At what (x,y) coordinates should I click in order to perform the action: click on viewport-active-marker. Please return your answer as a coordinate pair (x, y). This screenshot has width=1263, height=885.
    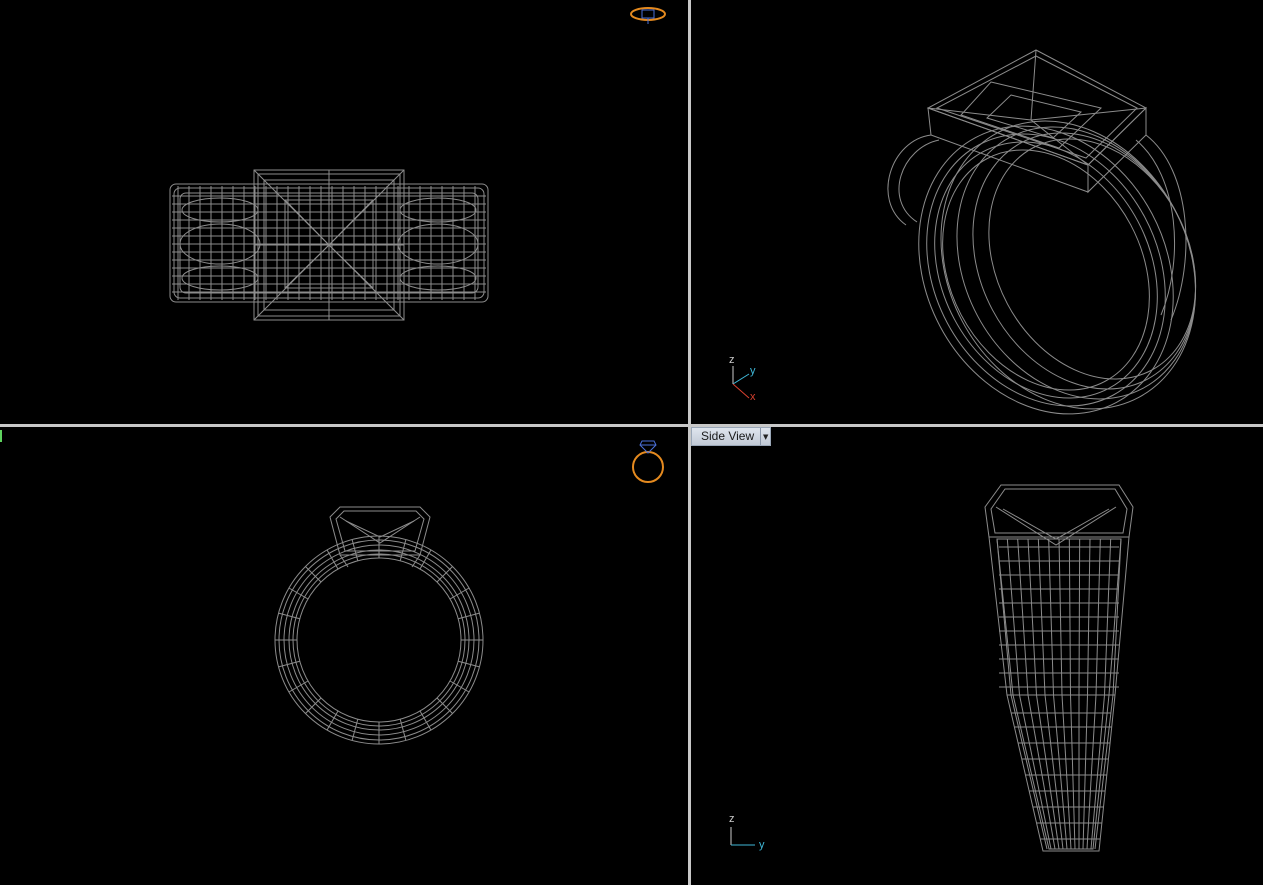
    Looking at the image, I should click on (1, 436).